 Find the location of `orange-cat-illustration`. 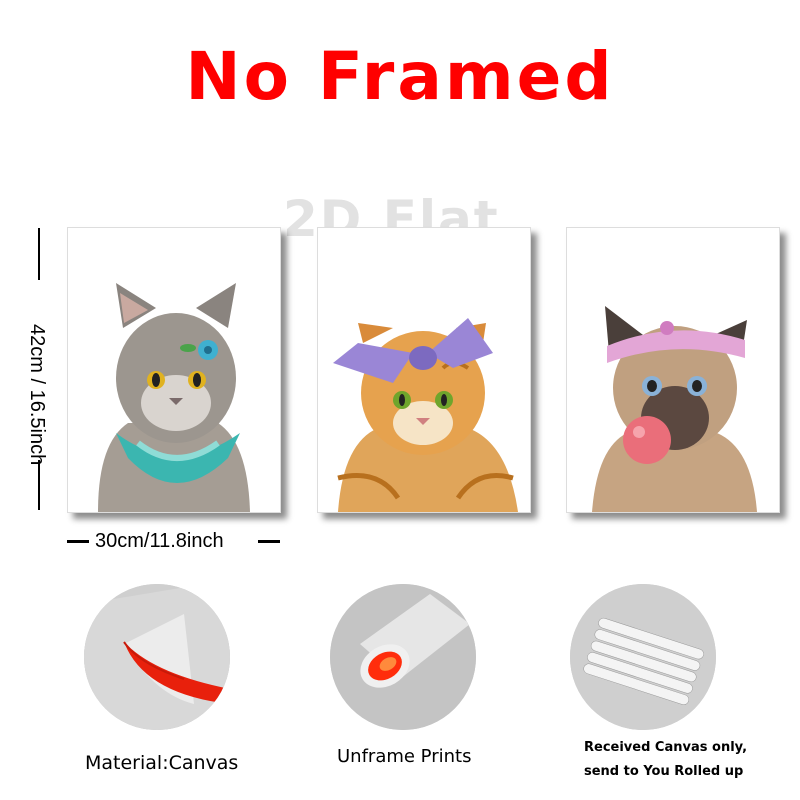

orange-cat-illustration is located at coordinates (425, 415).